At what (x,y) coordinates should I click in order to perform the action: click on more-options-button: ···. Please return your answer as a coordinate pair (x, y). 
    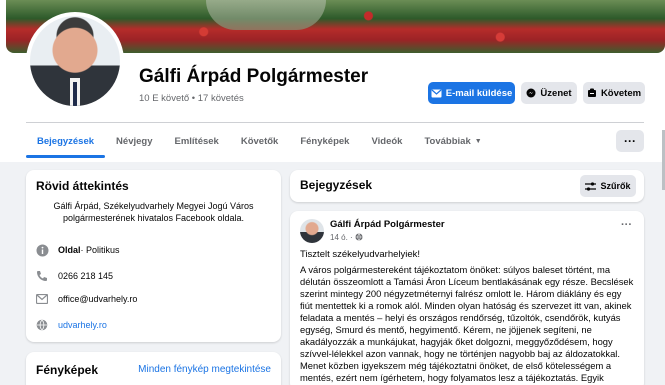
    Looking at the image, I should click on (630, 141).